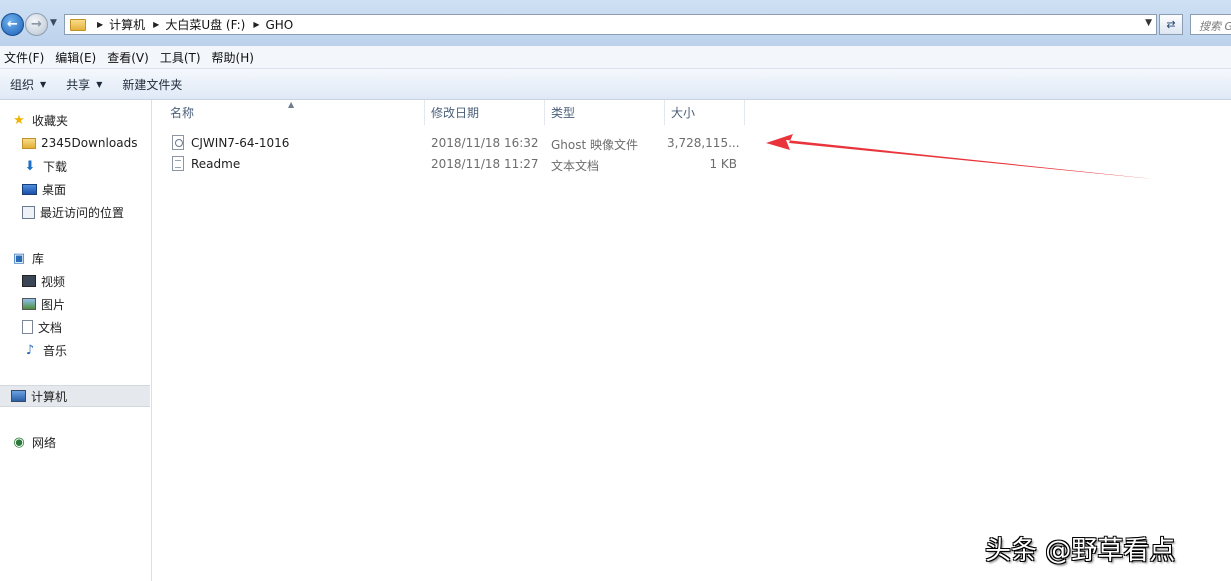 The height and width of the screenshot is (581, 1231). Describe the element at coordinates (959, 156) in the screenshot. I see `annotation-arrow` at that location.